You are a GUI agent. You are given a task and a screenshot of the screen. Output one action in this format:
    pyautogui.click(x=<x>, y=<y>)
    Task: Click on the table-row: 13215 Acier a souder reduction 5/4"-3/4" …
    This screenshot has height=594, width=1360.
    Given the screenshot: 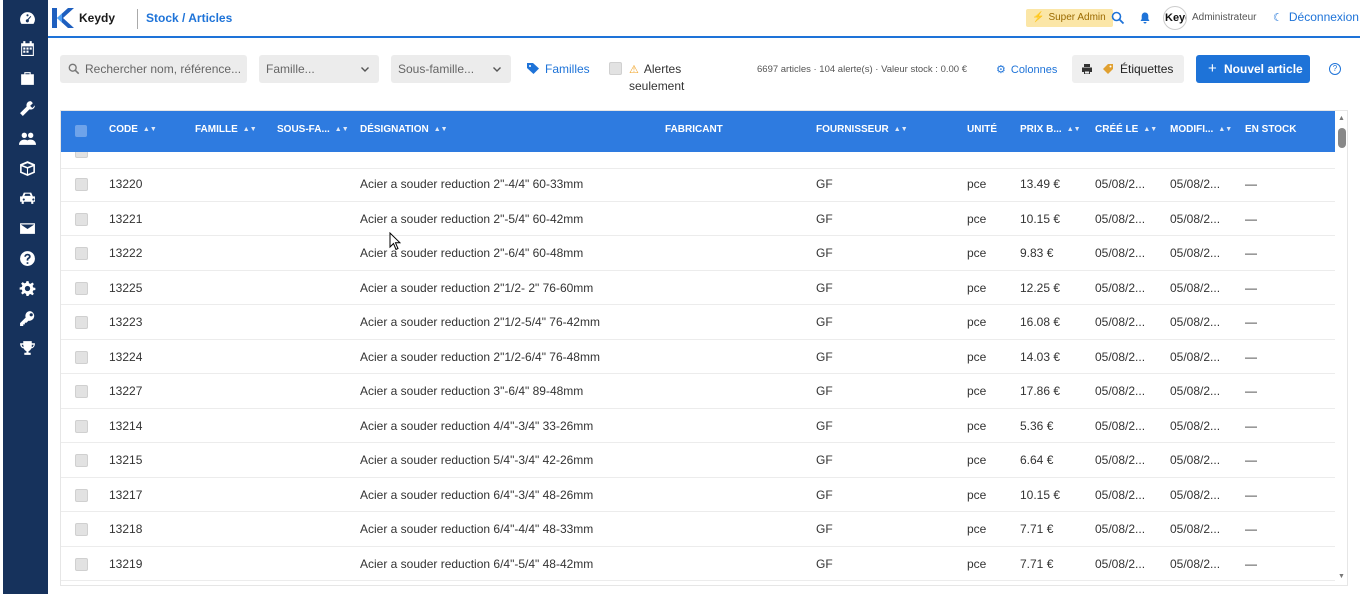 What is the action you would take?
    pyautogui.click(x=698, y=460)
    